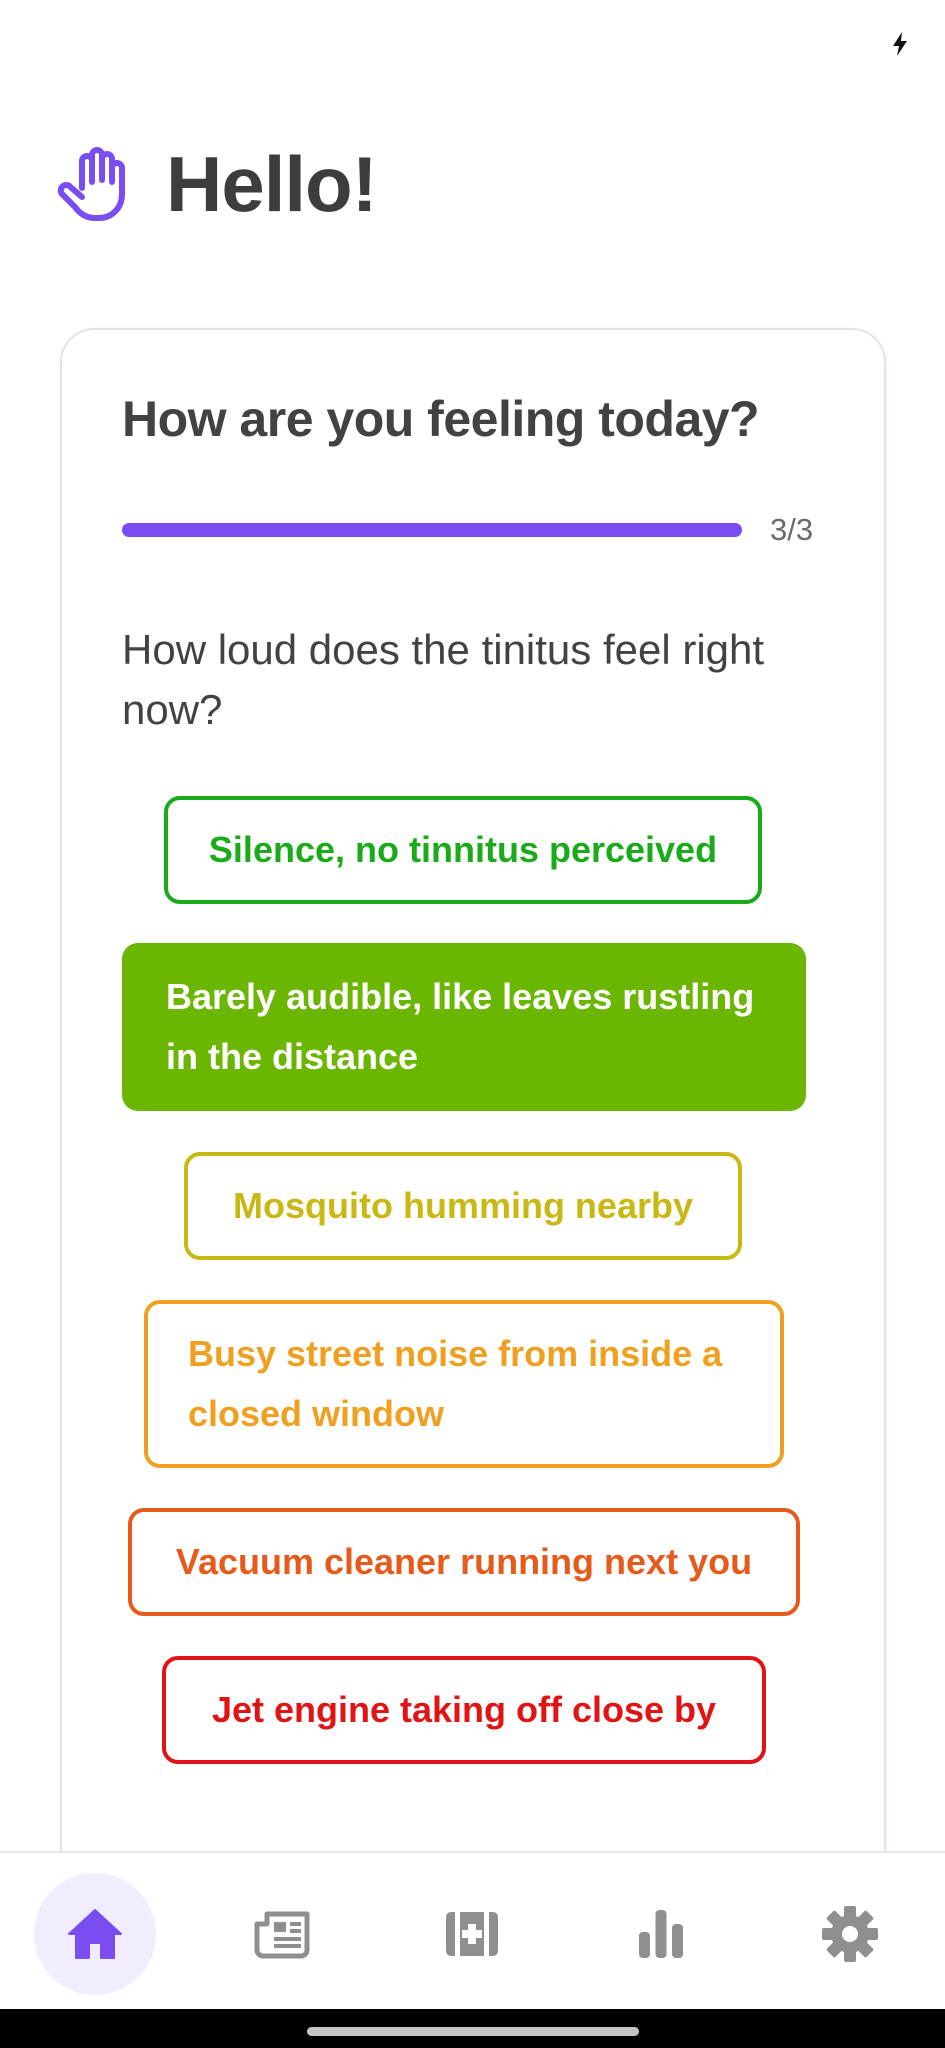 This screenshot has height=2048, width=945. What do you see at coordinates (272, 183) in the screenshot?
I see `greeting-title: Hello!` at bounding box center [272, 183].